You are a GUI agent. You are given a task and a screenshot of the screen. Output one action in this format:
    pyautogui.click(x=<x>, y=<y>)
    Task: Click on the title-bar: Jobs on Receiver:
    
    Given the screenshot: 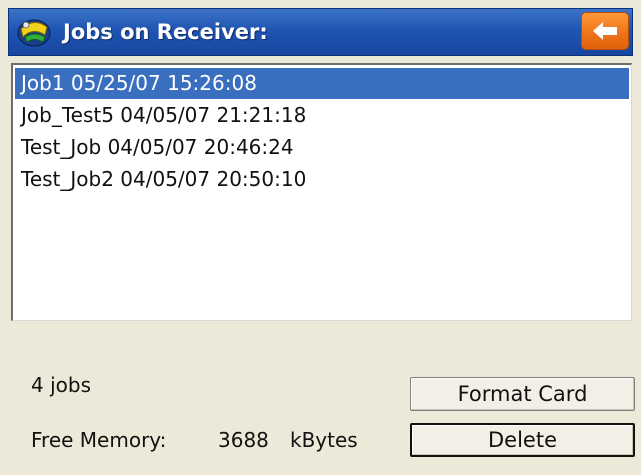 What is the action you would take?
    pyautogui.click(x=320, y=32)
    